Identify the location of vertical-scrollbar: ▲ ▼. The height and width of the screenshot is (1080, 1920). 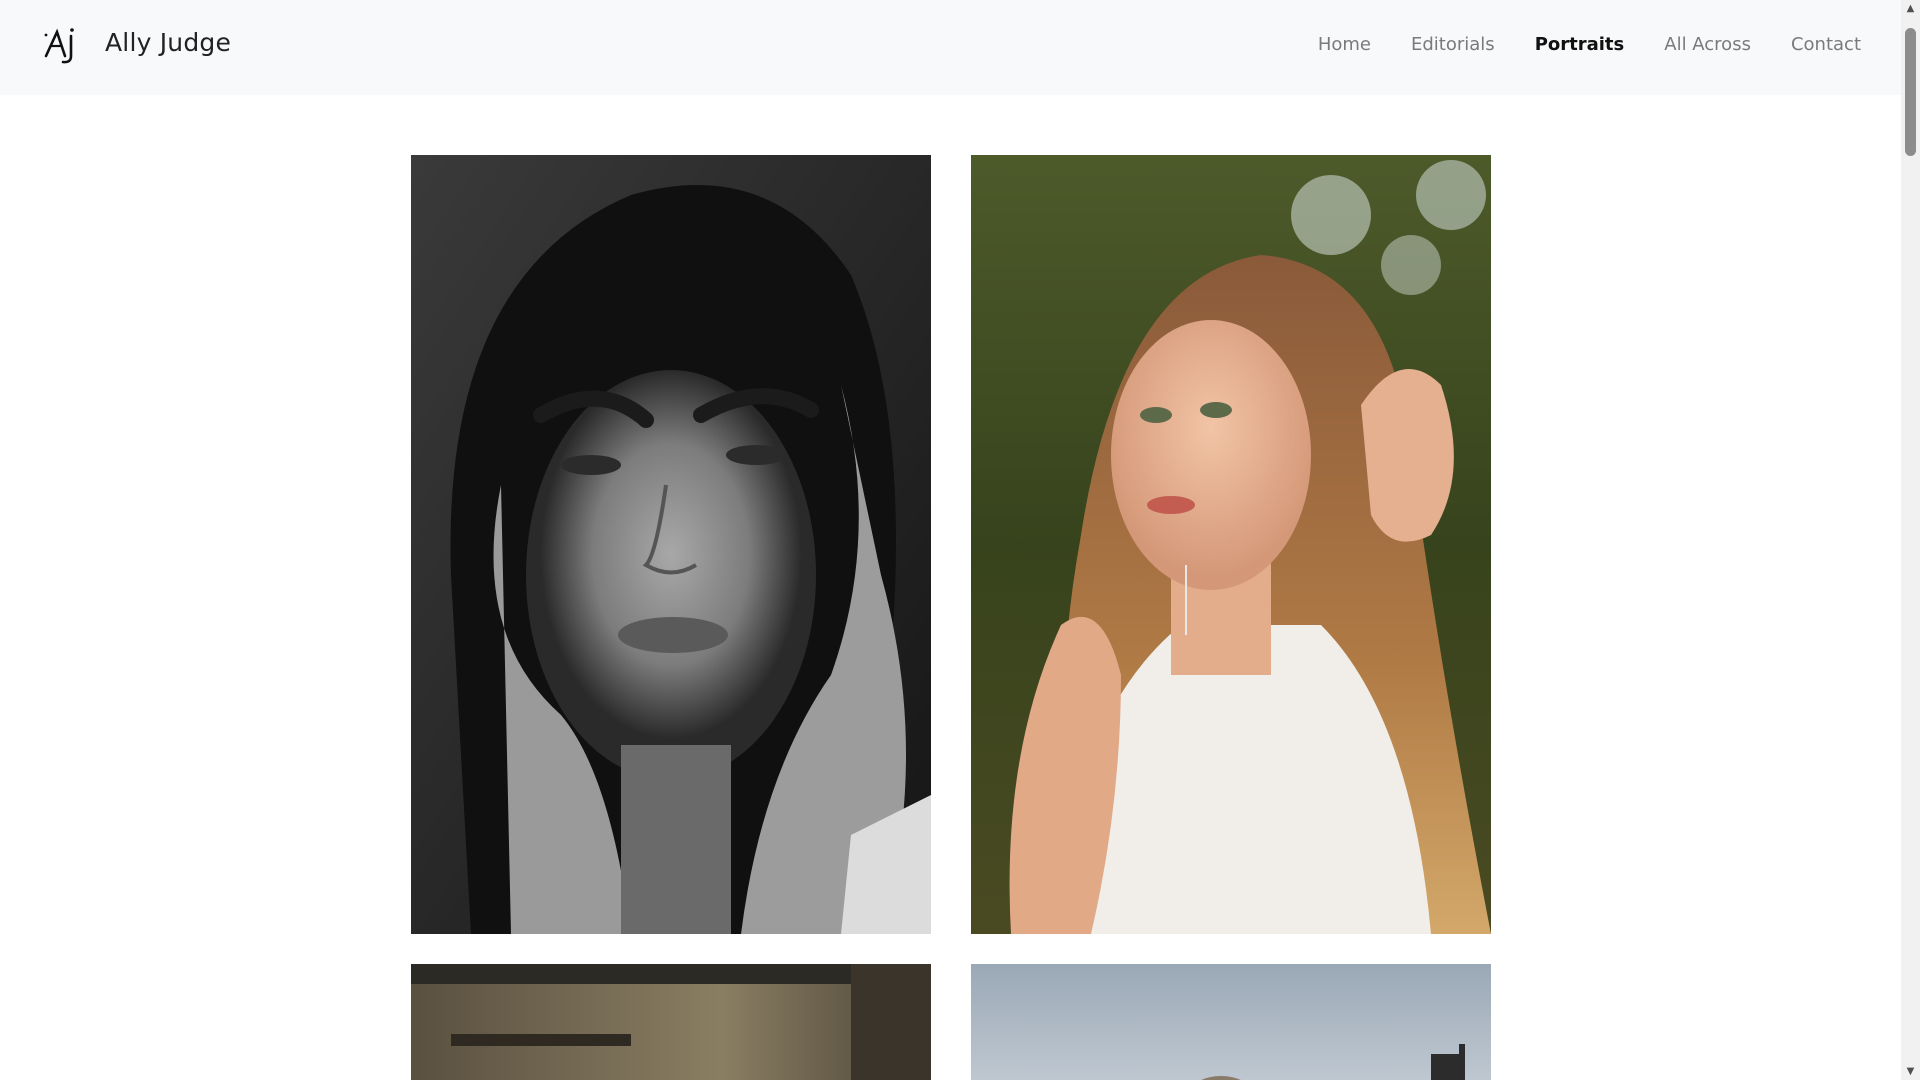
(1910, 540).